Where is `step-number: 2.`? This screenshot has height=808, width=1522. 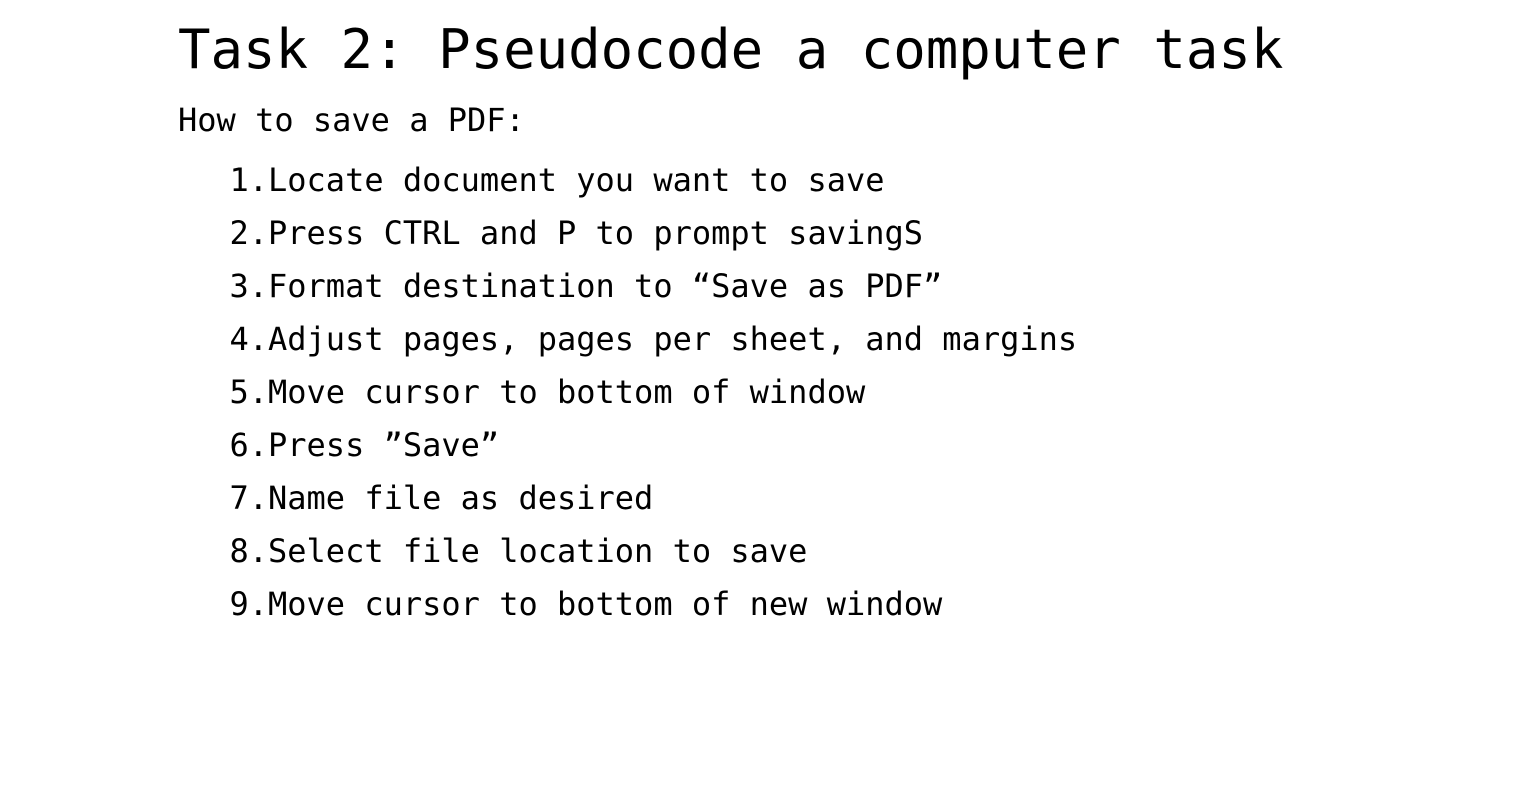 step-number: 2. is located at coordinates (248, 232).